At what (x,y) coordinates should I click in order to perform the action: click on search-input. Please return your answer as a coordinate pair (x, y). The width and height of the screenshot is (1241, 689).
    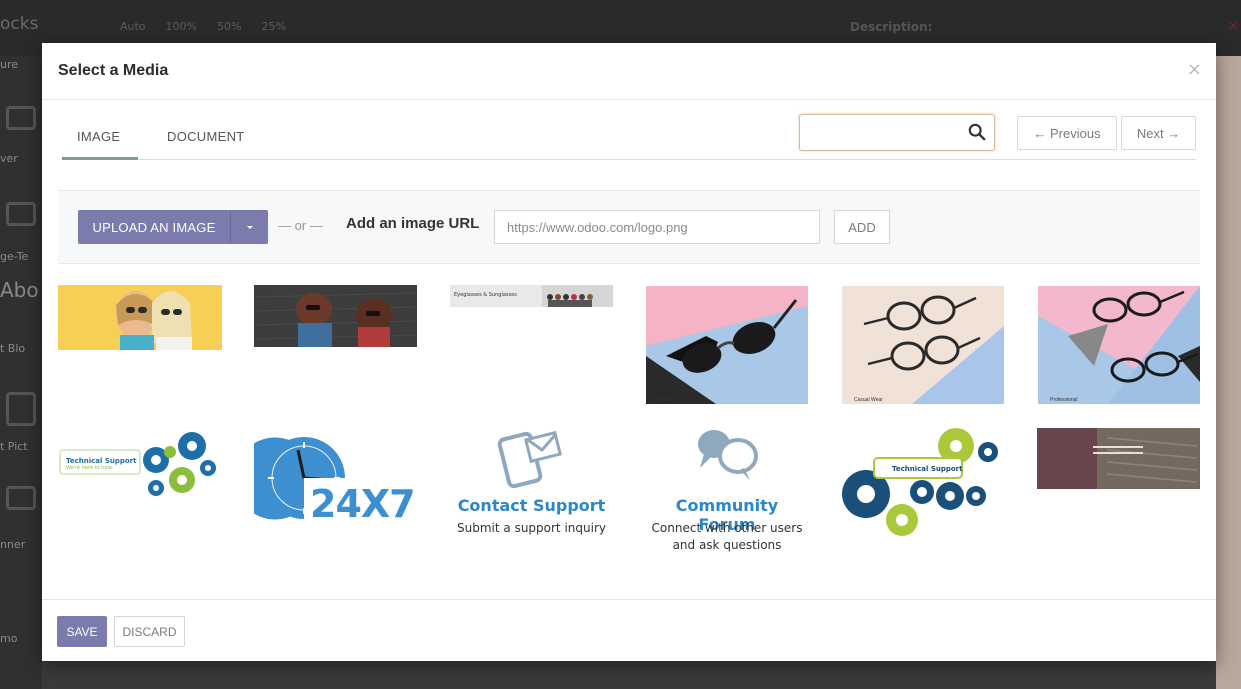
    Looking at the image, I should click on (883, 133).